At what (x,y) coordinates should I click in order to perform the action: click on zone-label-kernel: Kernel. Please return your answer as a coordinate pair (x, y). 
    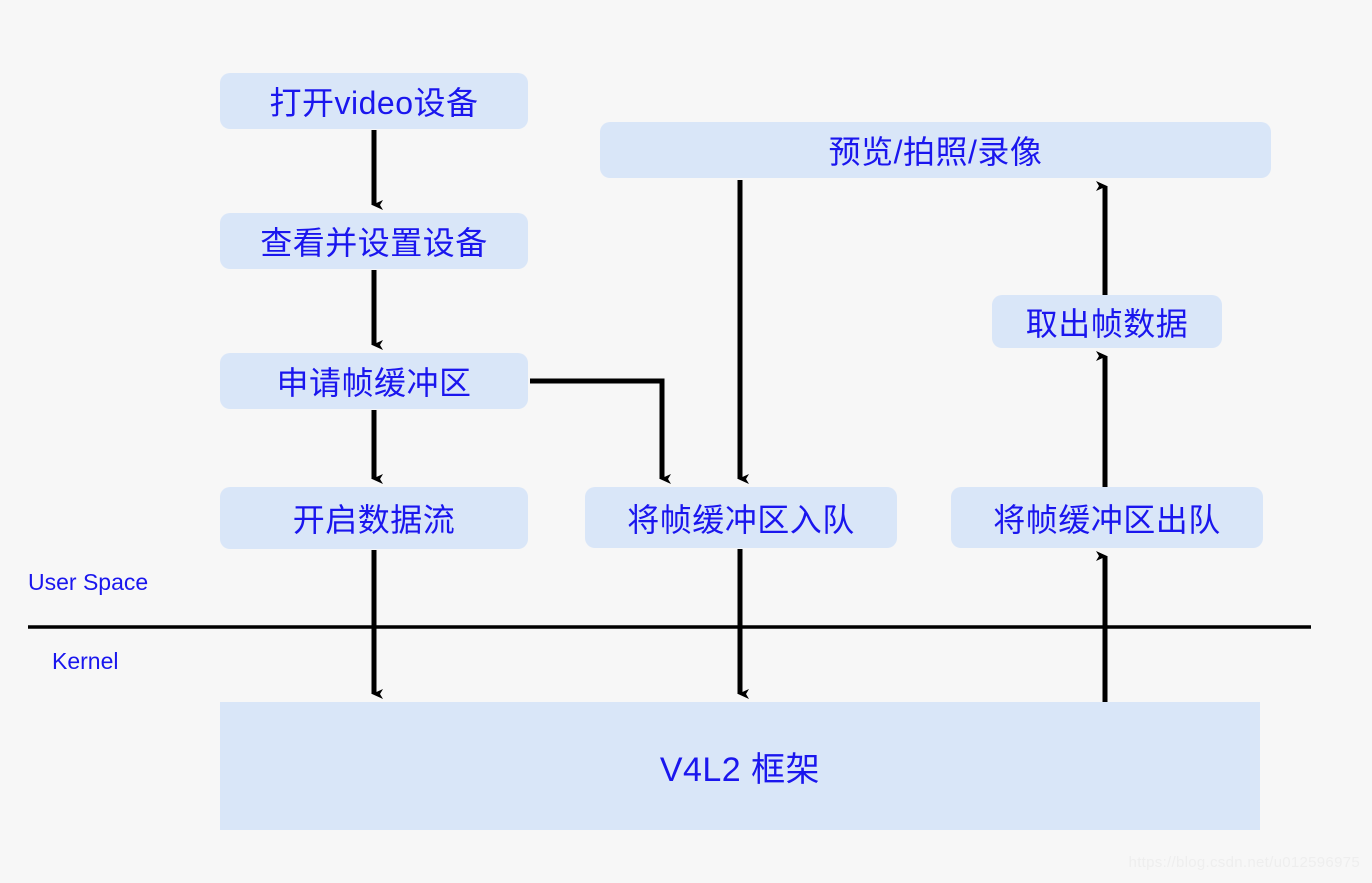
    Looking at the image, I should click on (85, 661).